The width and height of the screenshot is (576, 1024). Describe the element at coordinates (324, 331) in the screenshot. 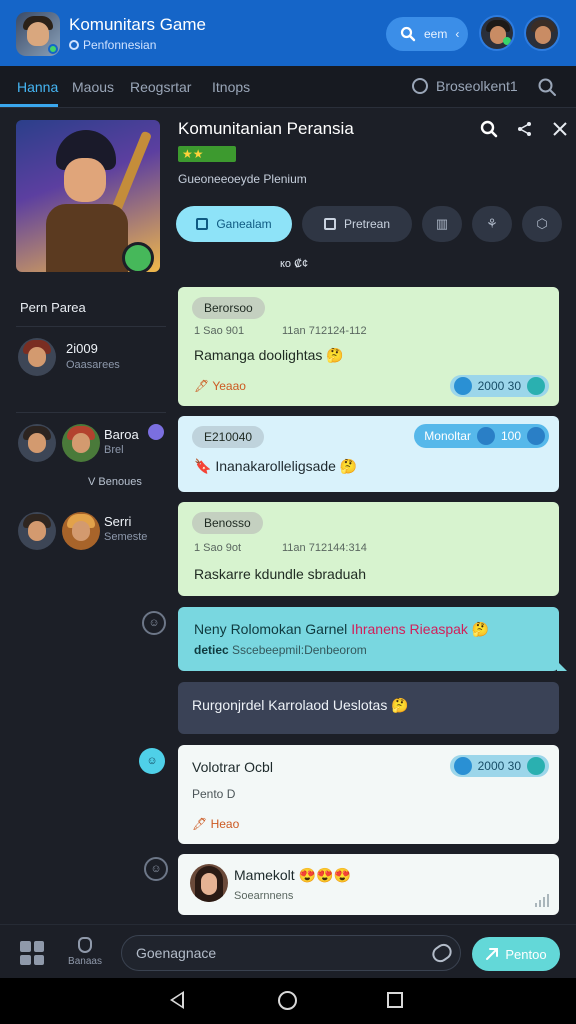

I see `message-time: 11an 712124-112` at that location.